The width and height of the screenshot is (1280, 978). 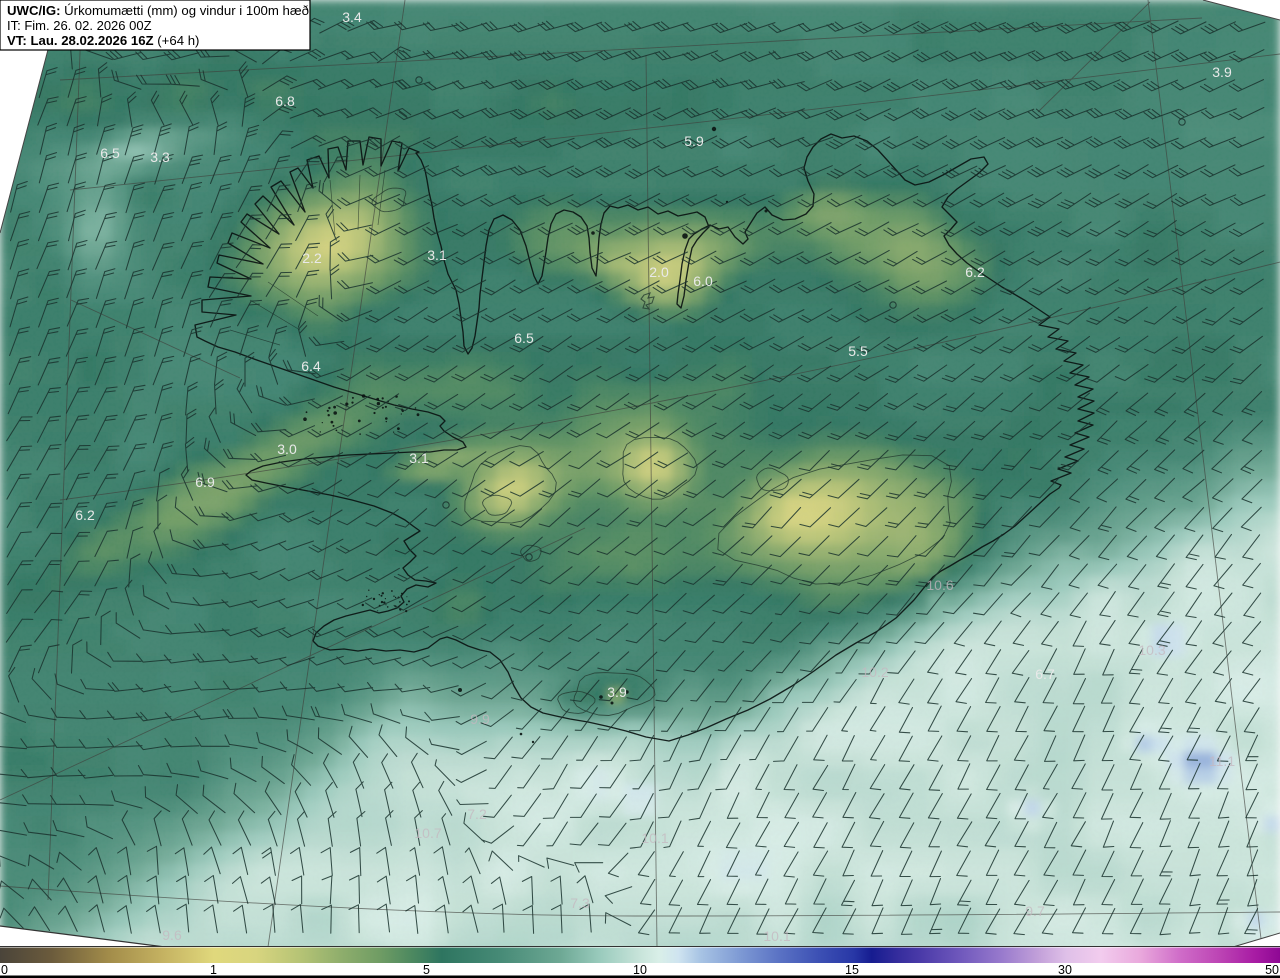 What do you see at coordinates (426, 970) in the screenshot?
I see `svg-text: 5` at bounding box center [426, 970].